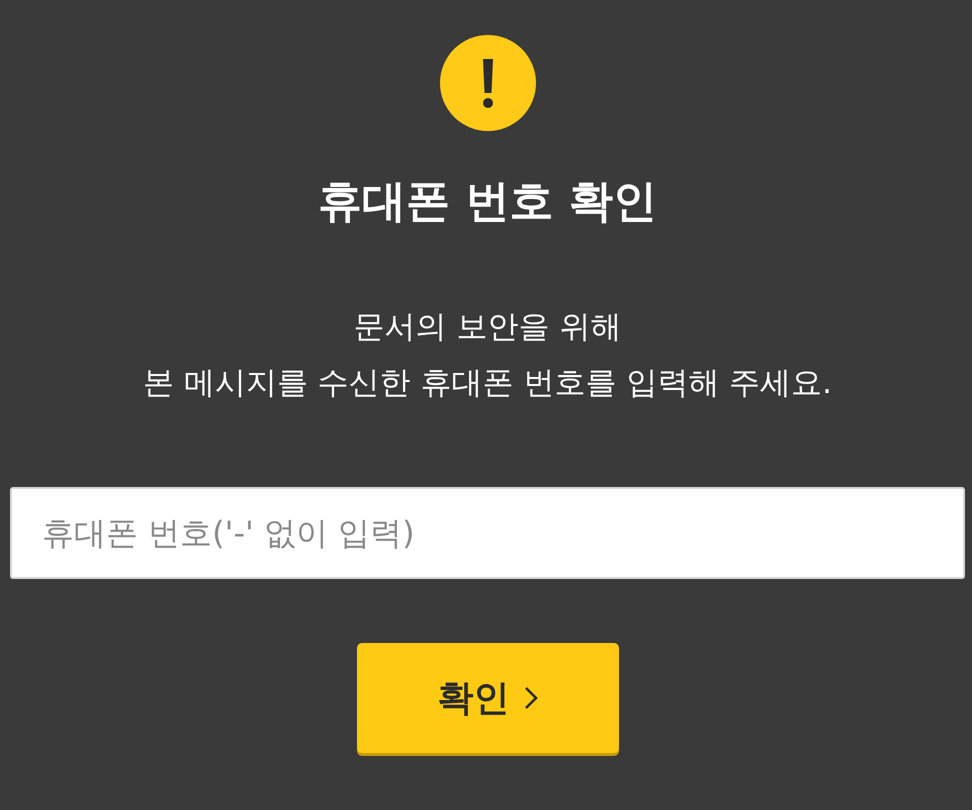  I want to click on phone-input-field: 휴대폰 번호('-' 없이 입력), so click(487, 533).